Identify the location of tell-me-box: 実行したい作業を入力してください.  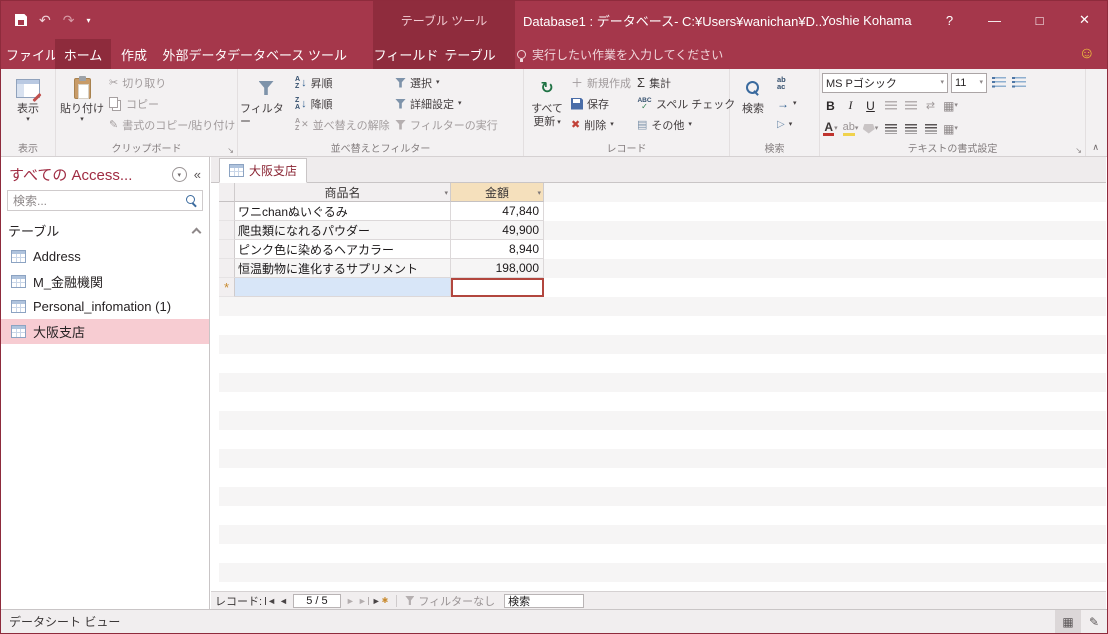
(620, 54).